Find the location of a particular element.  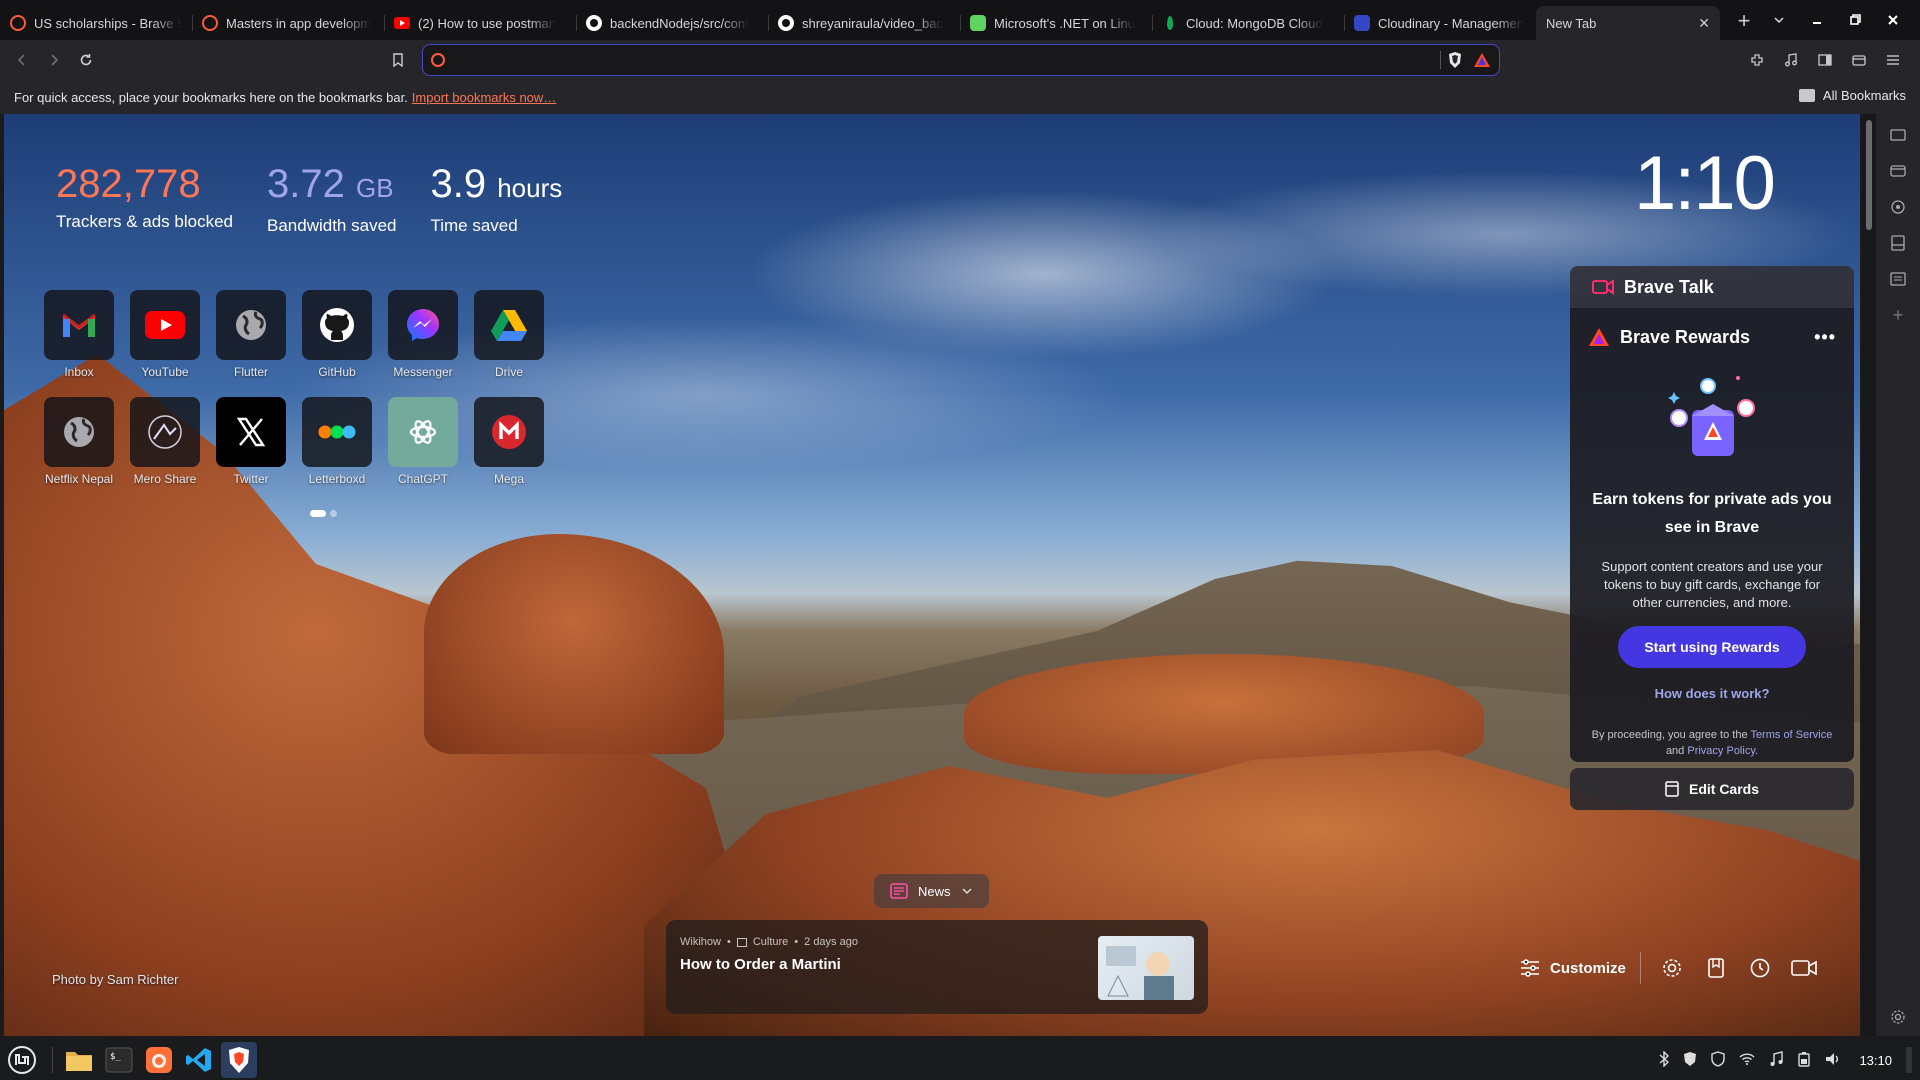

settings-gear-icon is located at coordinates (1672, 968).